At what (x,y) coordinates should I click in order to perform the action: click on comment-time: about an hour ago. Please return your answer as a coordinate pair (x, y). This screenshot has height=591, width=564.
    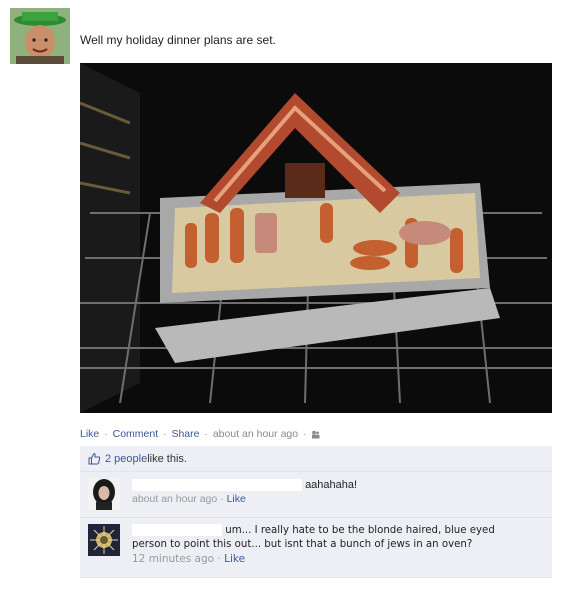
    Looking at the image, I should click on (175, 499).